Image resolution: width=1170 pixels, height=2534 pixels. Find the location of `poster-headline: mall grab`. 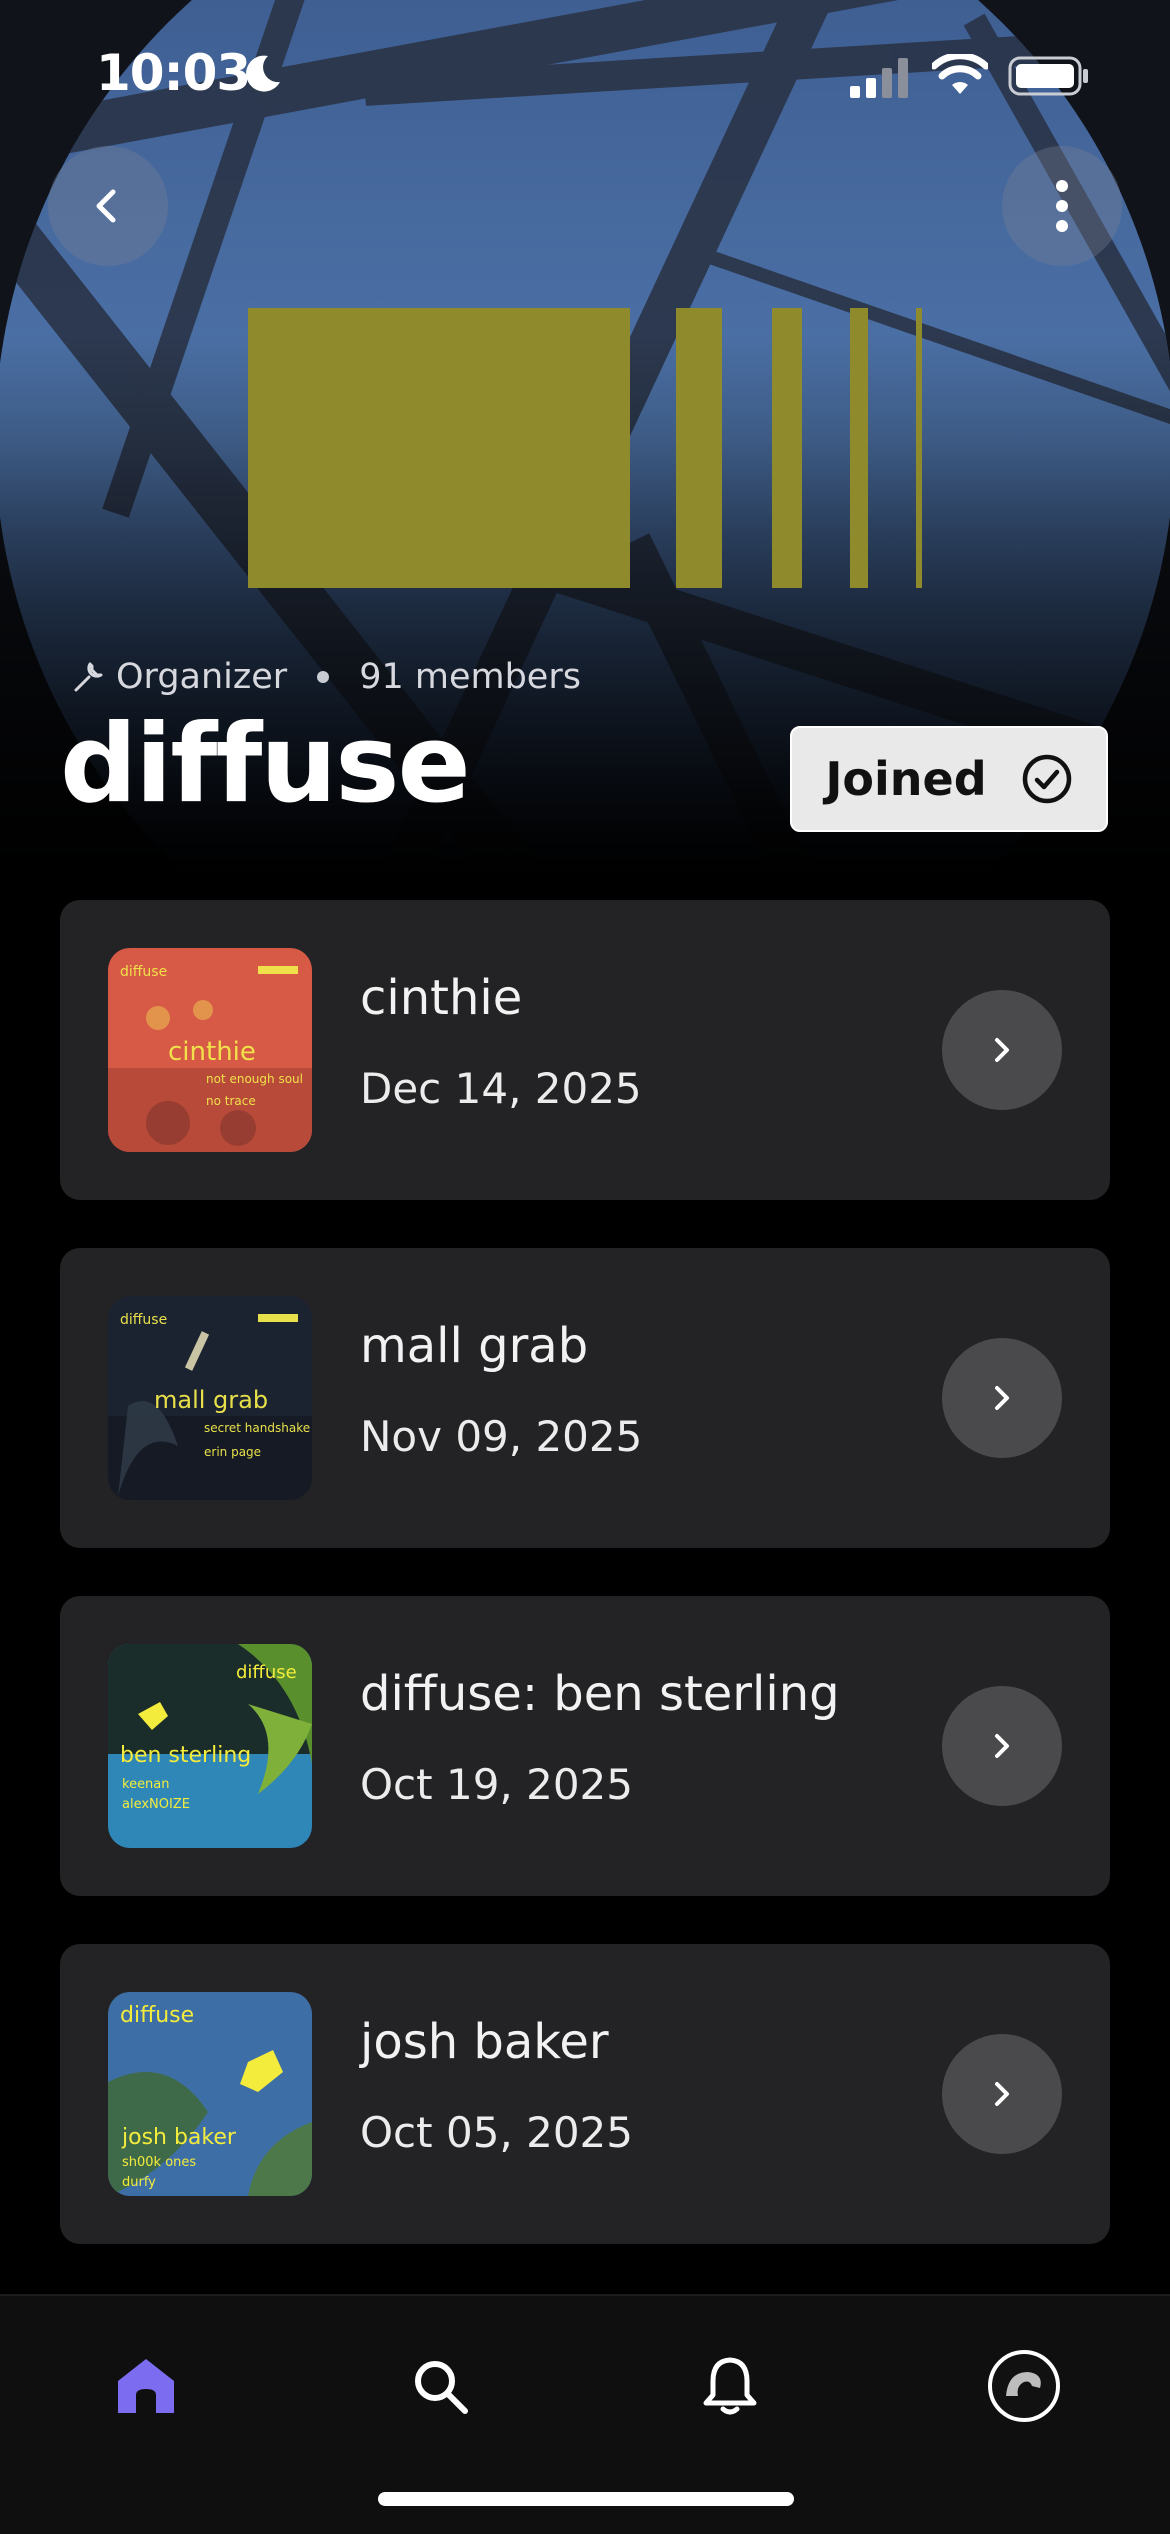

poster-headline: mall grab is located at coordinates (211, 1400).